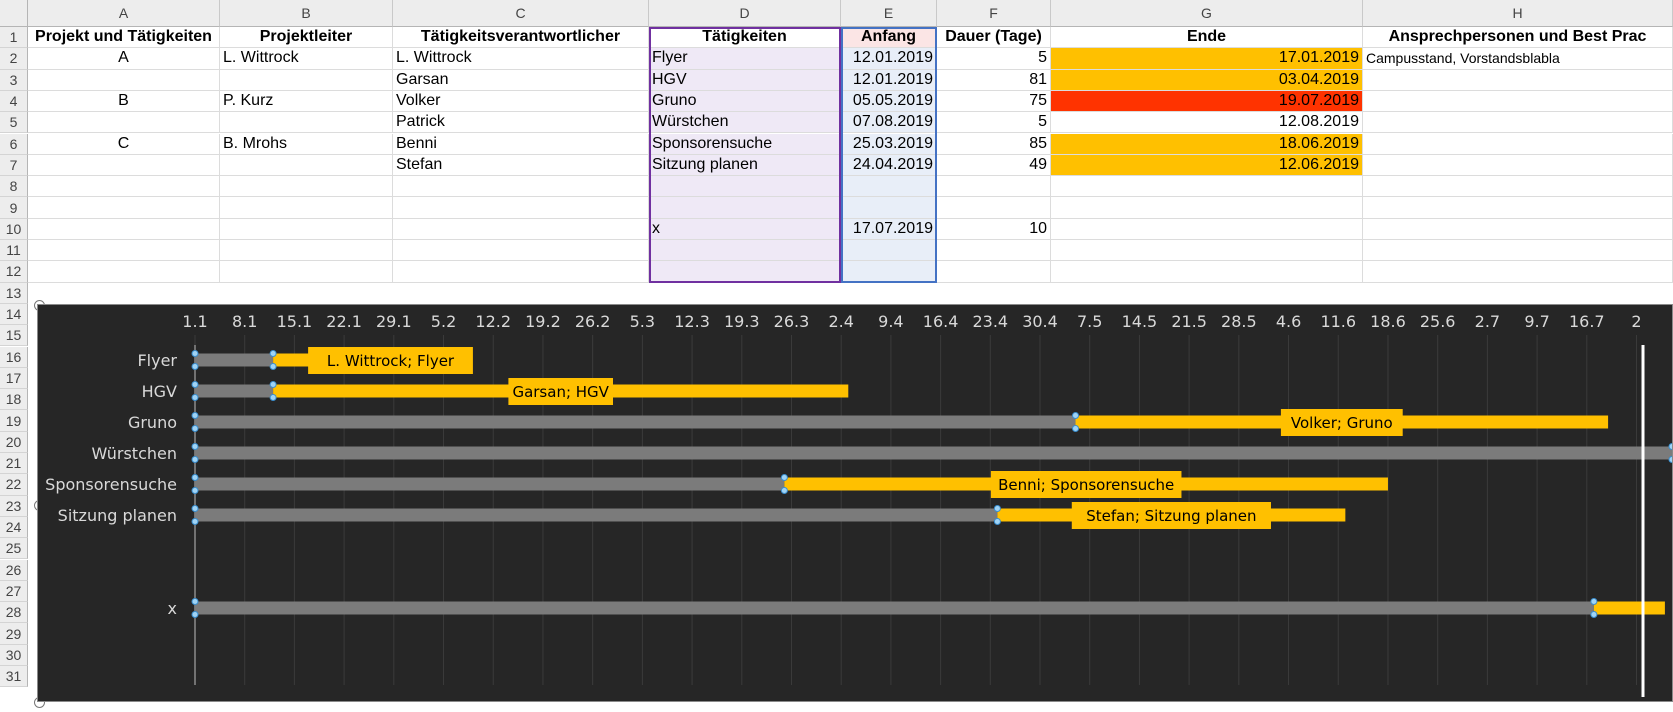 This screenshot has width=1673, height=712. Describe the element at coordinates (1518, 123) in the screenshot. I see `cell-h5` at that location.